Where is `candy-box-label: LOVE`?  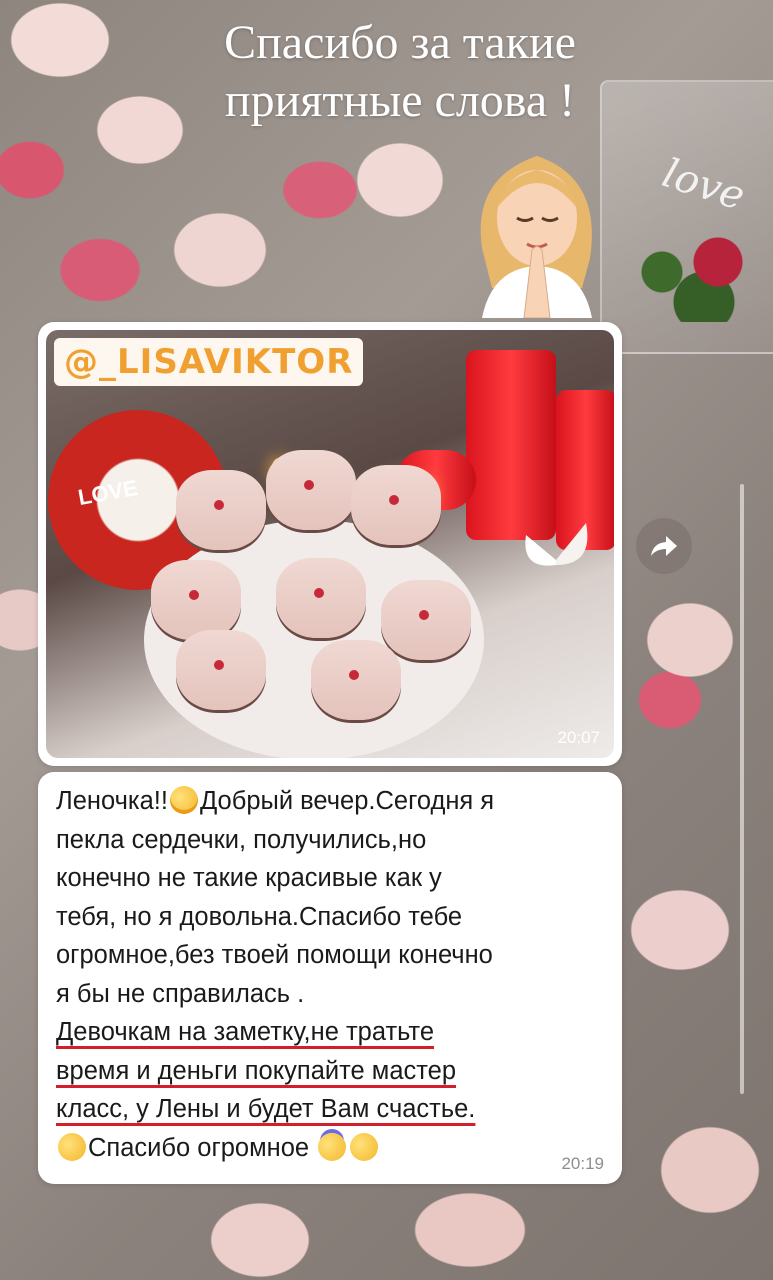
candy-box-label: LOVE is located at coordinates (108, 492).